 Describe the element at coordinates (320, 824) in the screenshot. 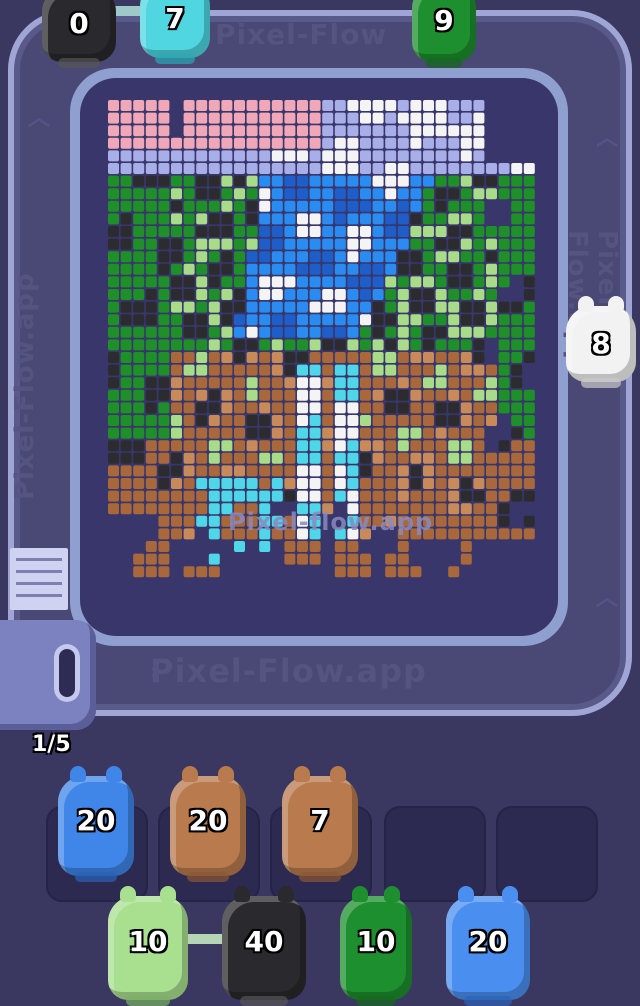

I see `slot-shooter-brown: 7` at that location.